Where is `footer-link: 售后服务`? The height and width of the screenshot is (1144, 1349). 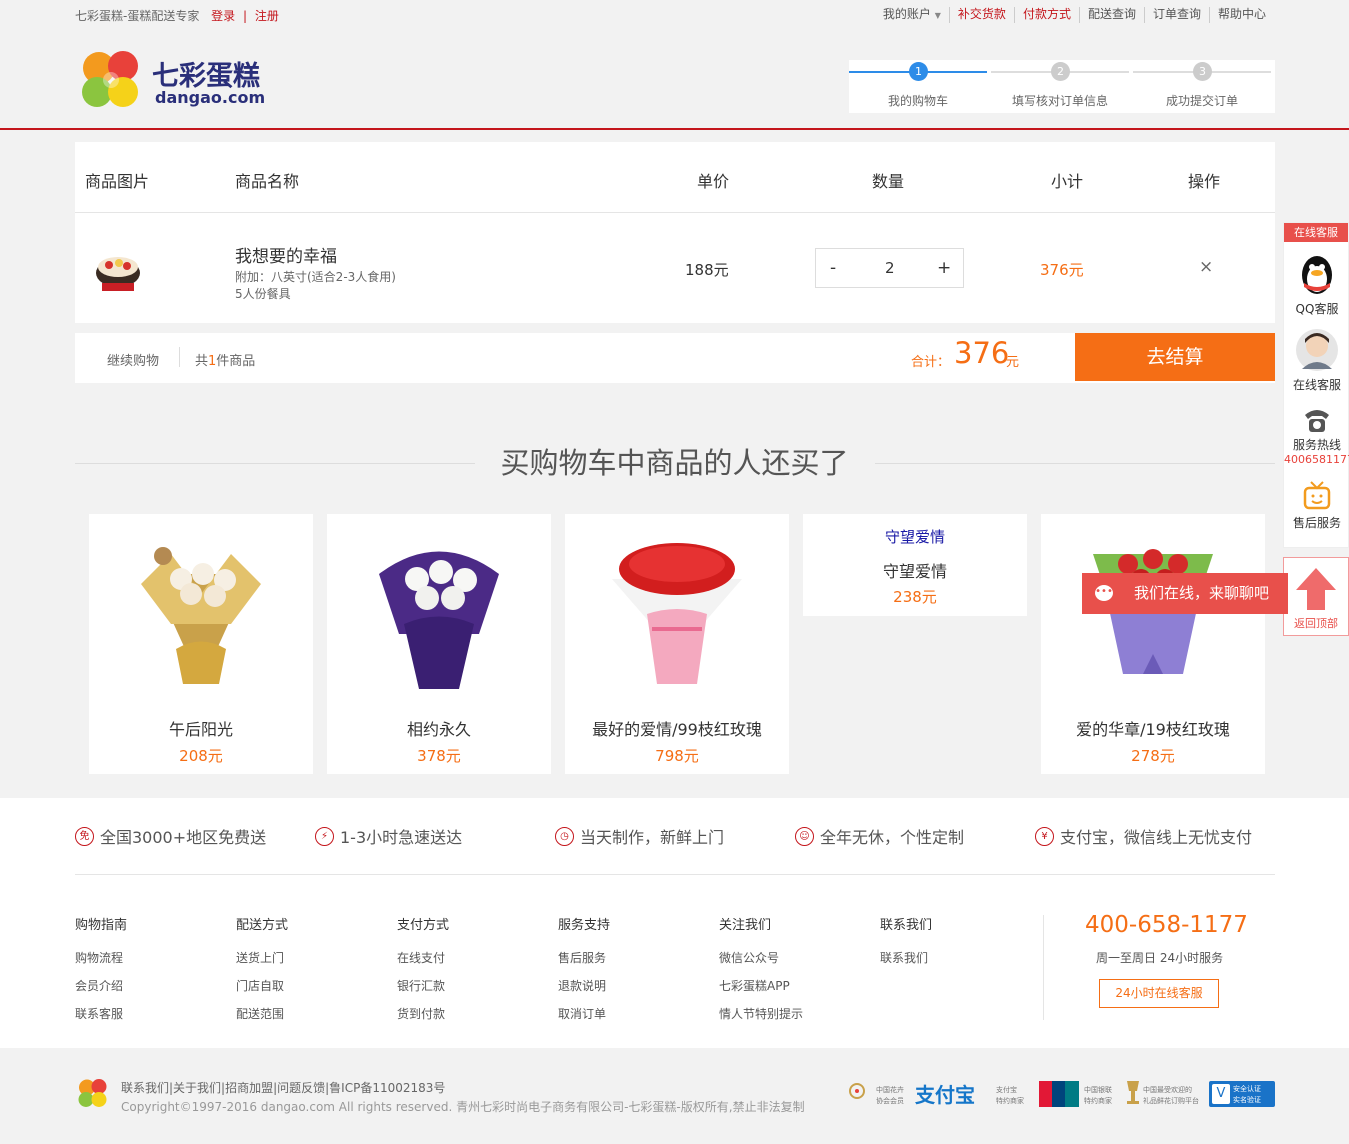
footer-link: 售后服务 is located at coordinates (584, 957).